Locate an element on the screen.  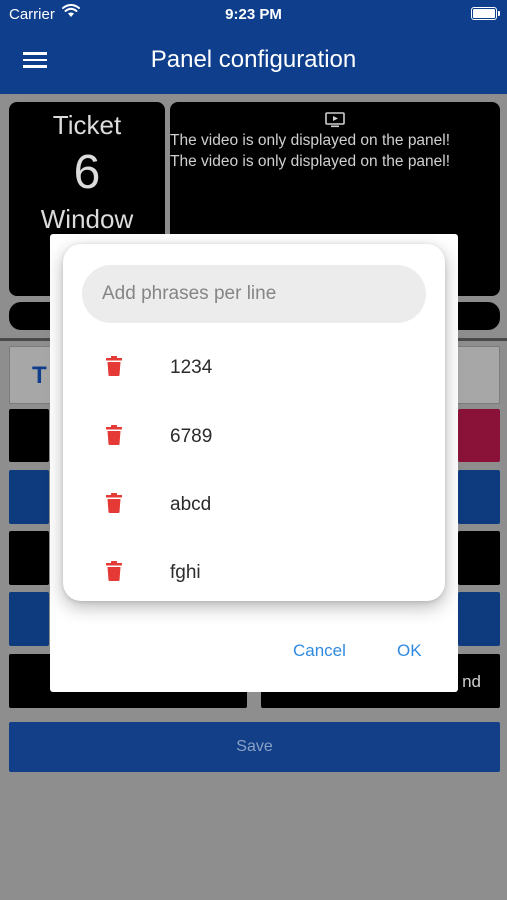
phrase-item: 6789 is located at coordinates (254, 436).